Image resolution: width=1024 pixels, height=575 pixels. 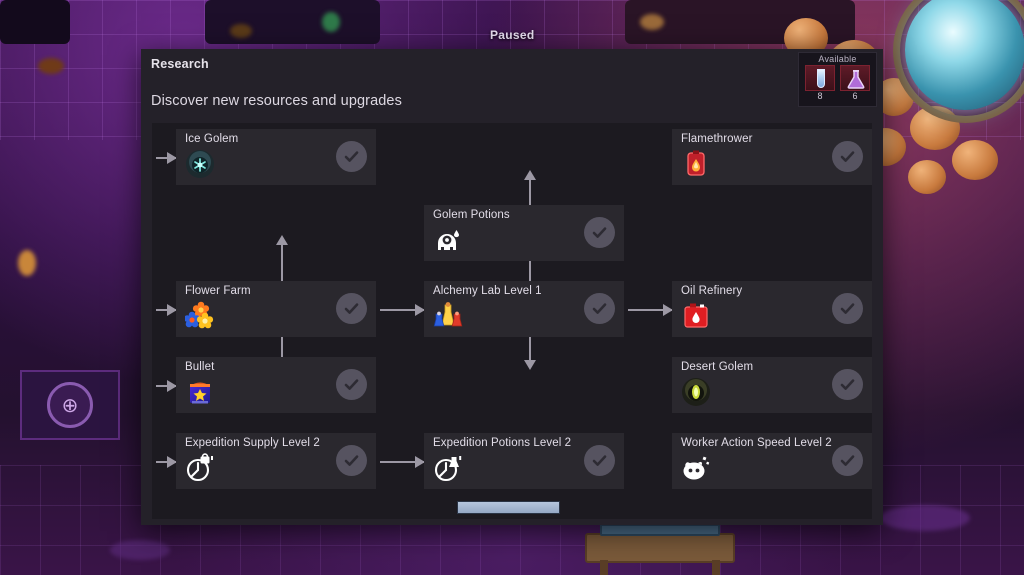 What do you see at coordinates (716, 567) in the screenshot?
I see `workbench-leg-right` at bounding box center [716, 567].